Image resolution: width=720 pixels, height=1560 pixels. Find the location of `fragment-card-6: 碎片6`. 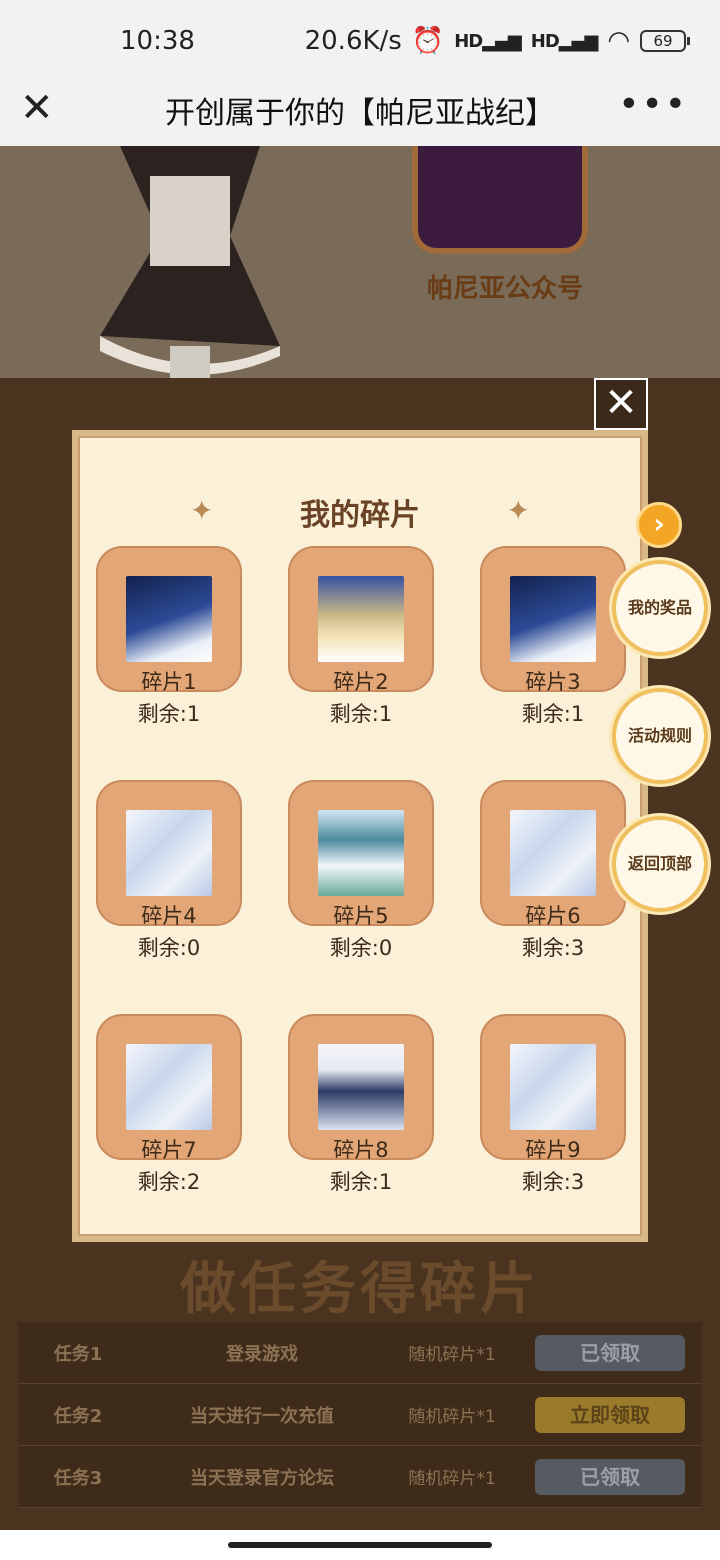

fragment-card-6: 碎片6 is located at coordinates (553, 854).